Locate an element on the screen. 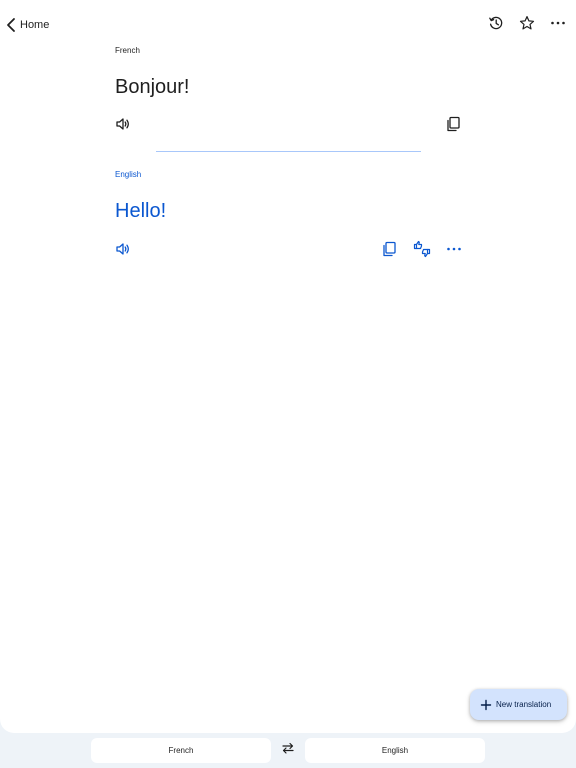  new-translation-button: New translation is located at coordinates (518, 704).